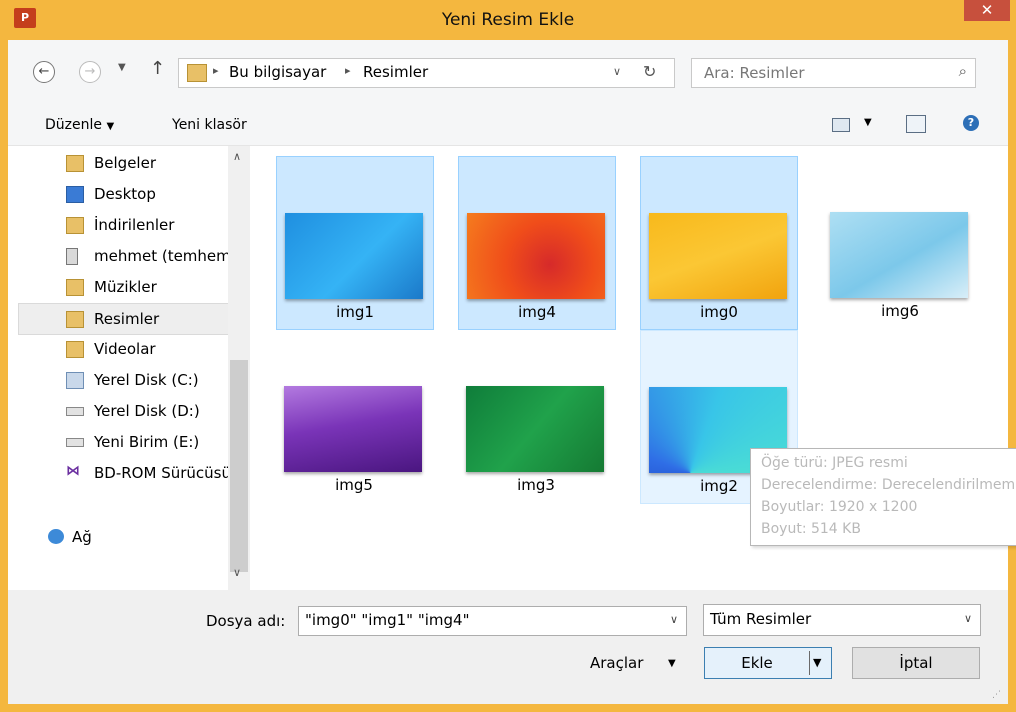 The width and height of the screenshot is (1016, 712). Describe the element at coordinates (842, 620) in the screenshot. I see `file-type-select: Tüm Resimler ∨` at that location.